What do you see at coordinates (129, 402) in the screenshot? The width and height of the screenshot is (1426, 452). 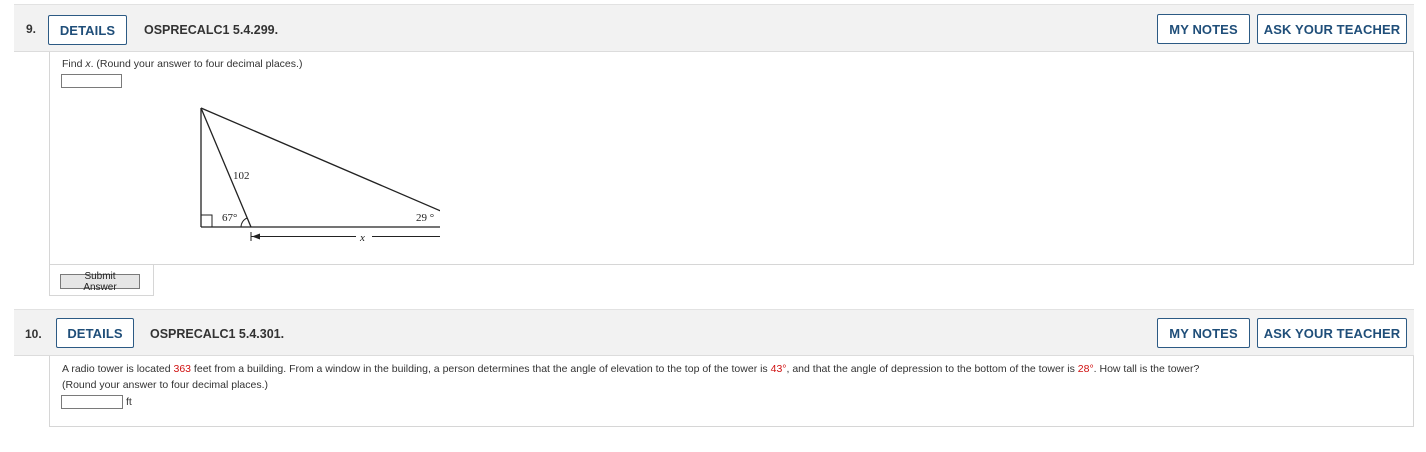 I see `unit-label: ft` at bounding box center [129, 402].